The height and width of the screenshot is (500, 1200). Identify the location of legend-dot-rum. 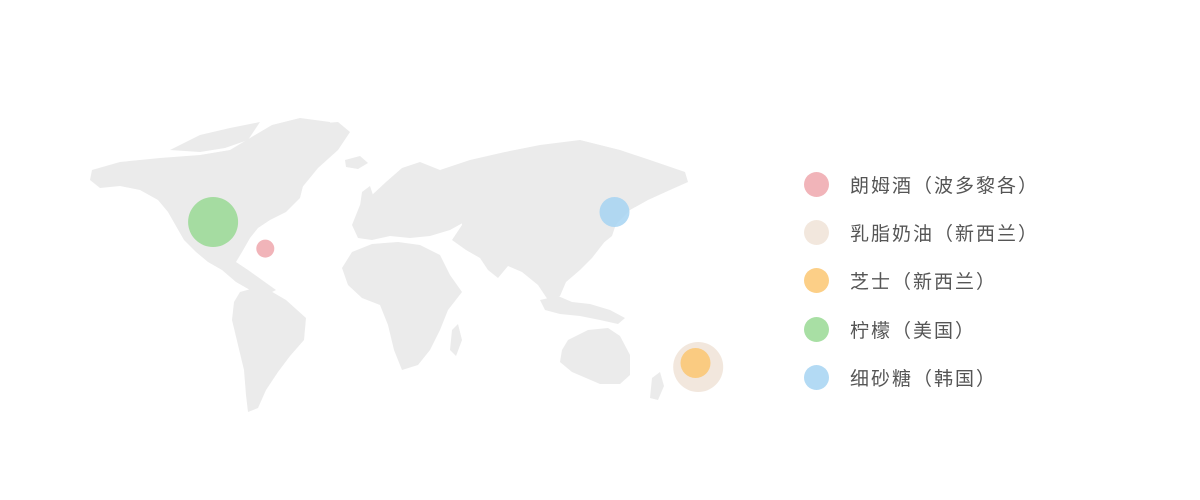
(816, 184).